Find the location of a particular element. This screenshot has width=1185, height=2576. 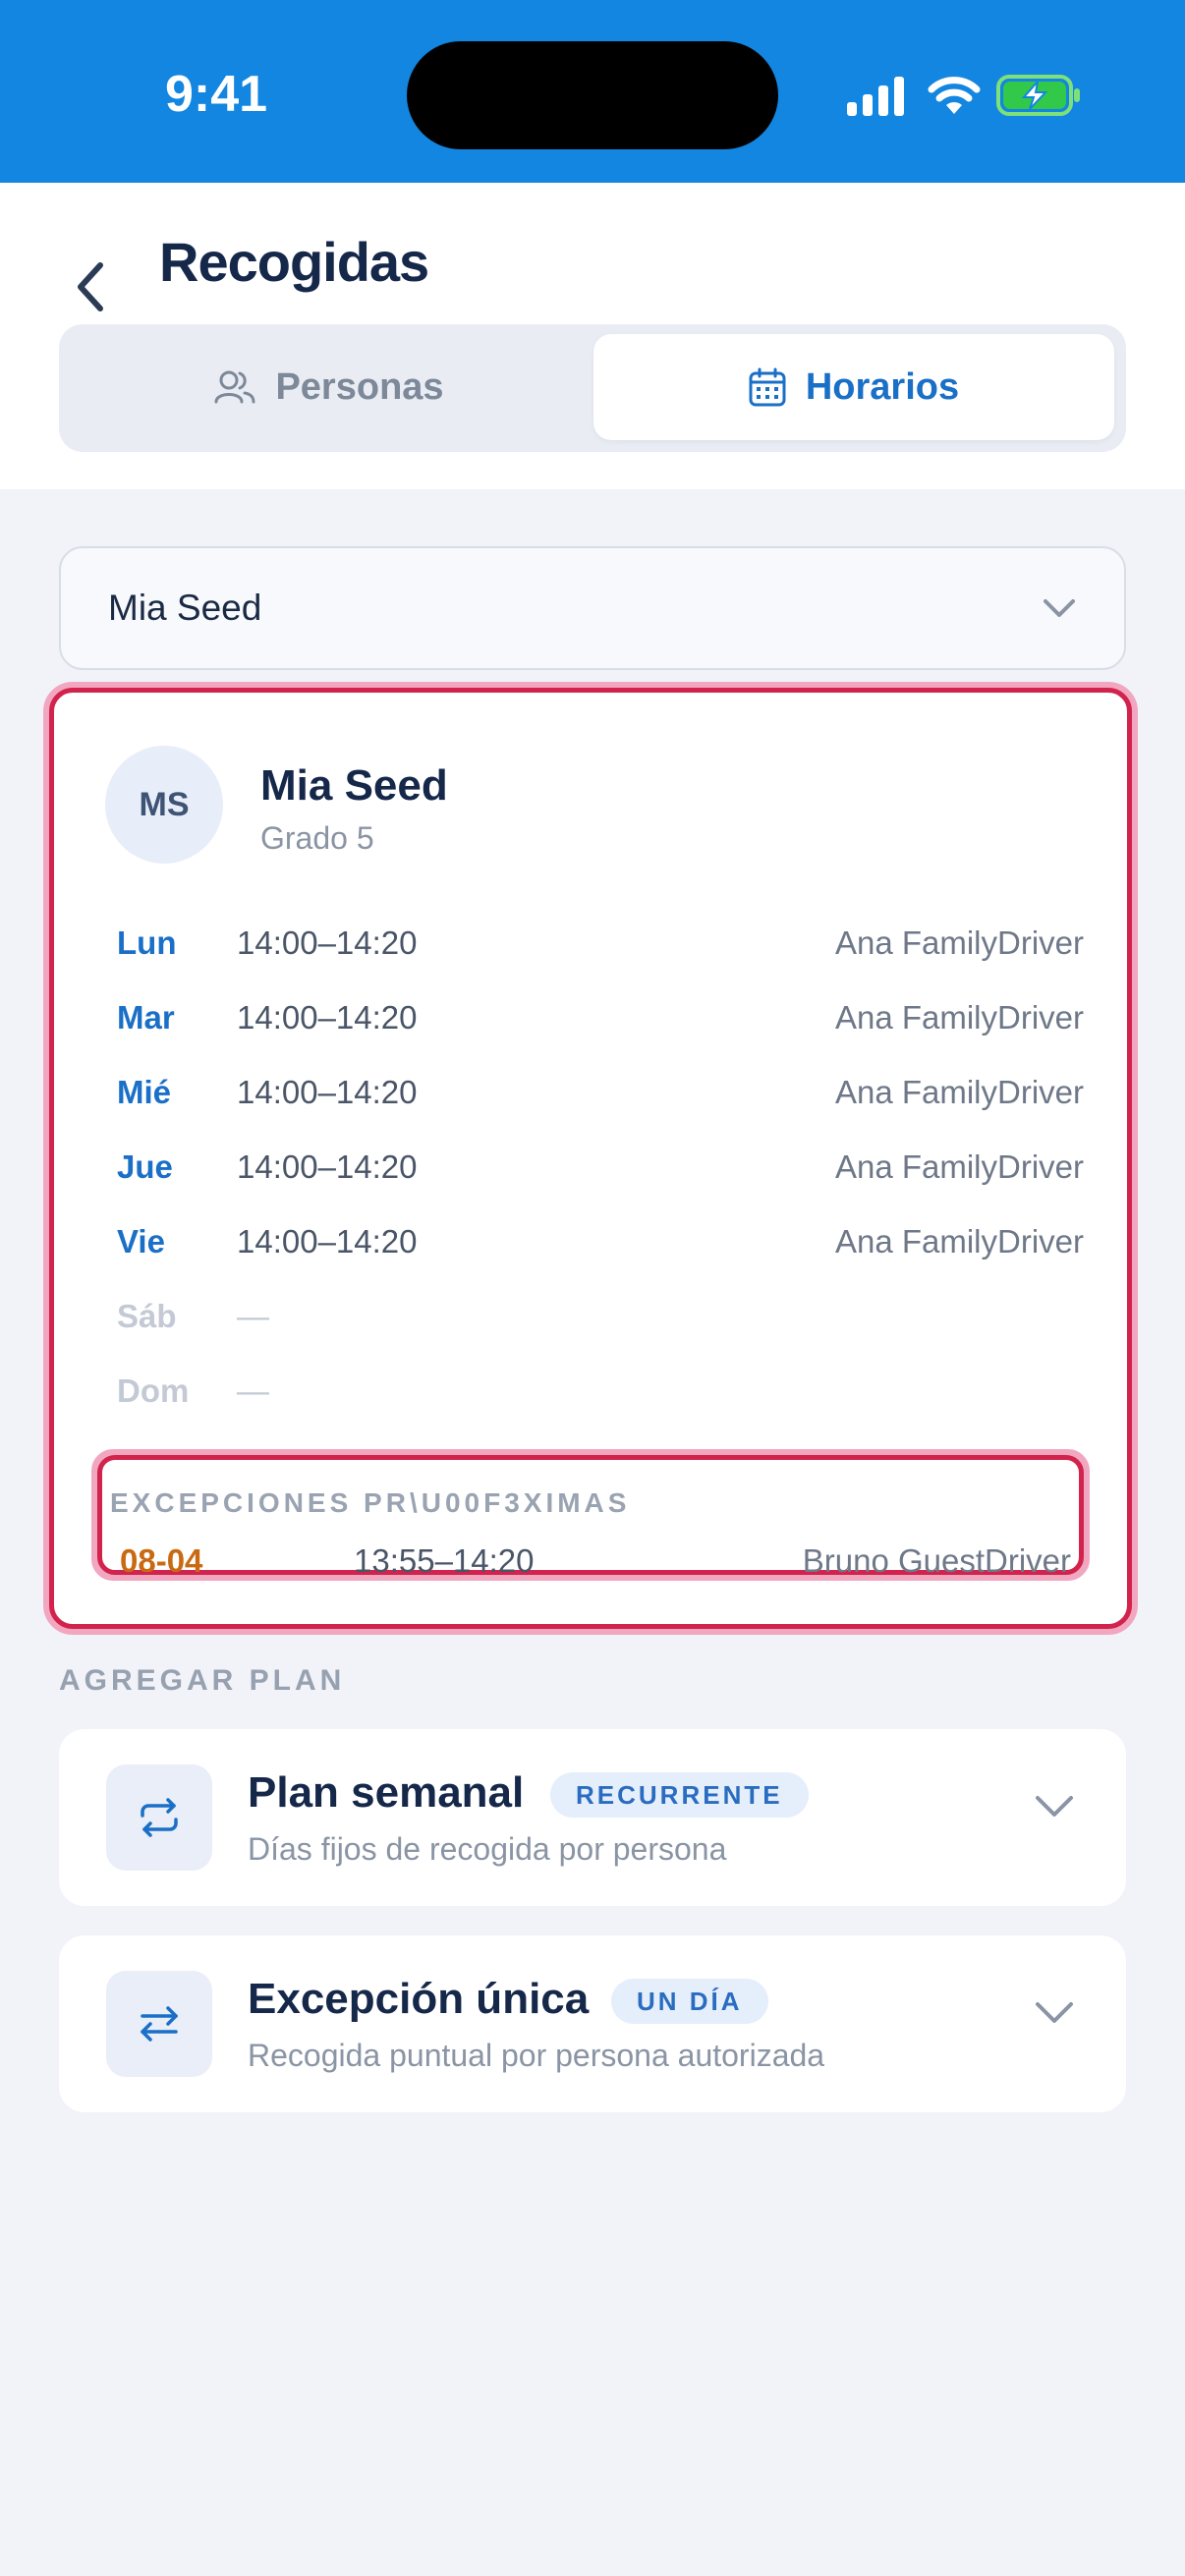

plan-title: Plan semanal is located at coordinates (386, 1792).